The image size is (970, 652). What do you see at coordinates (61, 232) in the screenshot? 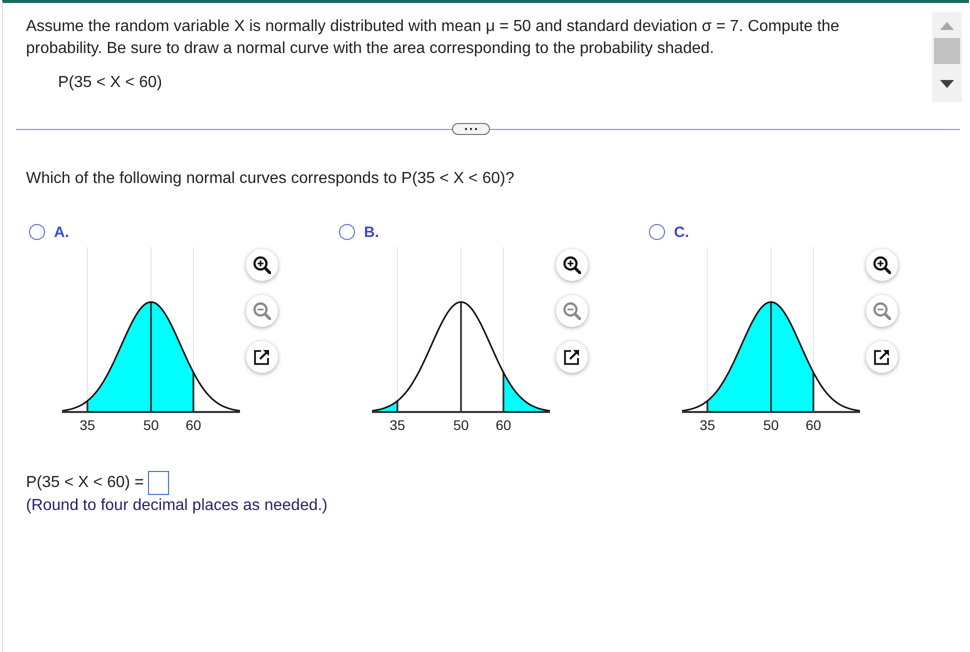
I see `option-label: A.` at bounding box center [61, 232].